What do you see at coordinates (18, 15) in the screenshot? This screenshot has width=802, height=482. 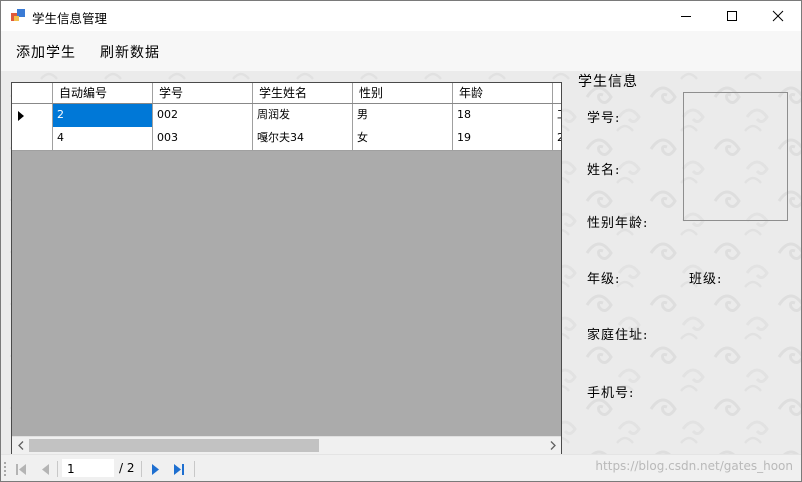 I see `app-icon` at bounding box center [18, 15].